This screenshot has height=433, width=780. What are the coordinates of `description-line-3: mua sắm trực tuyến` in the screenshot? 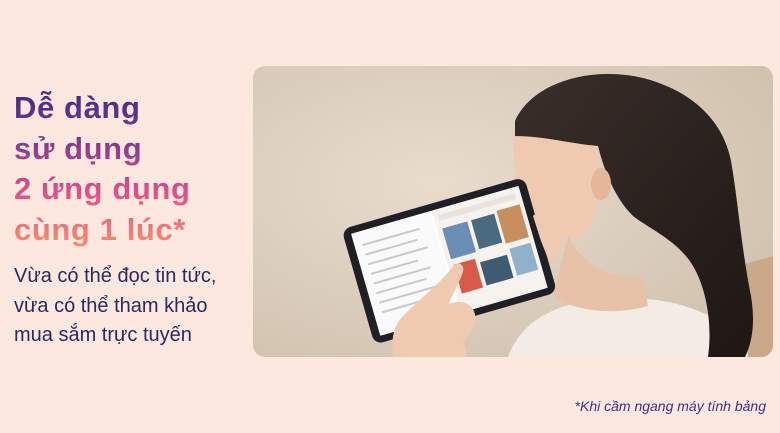 It's located at (103, 335).